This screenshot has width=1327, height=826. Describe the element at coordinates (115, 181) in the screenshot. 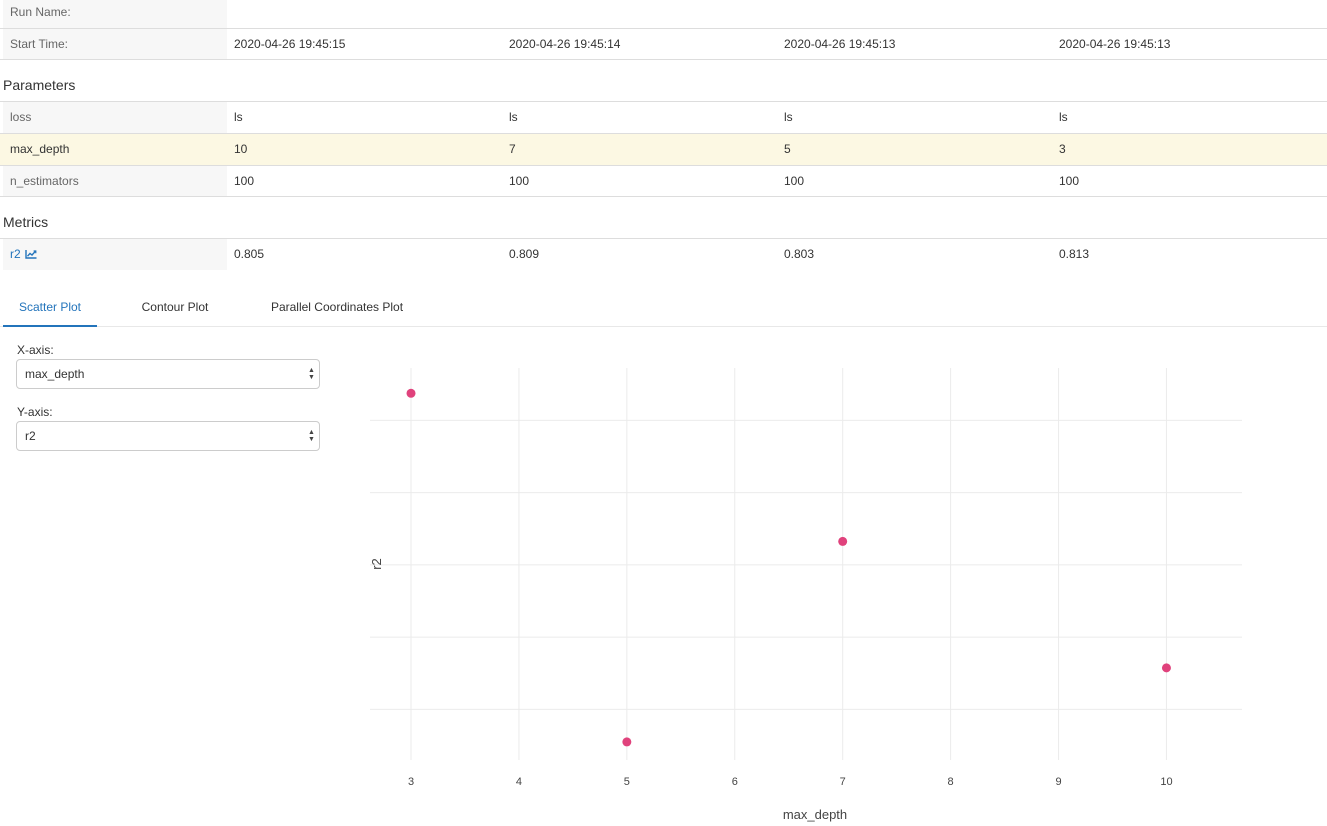

I see `param-label: n_estimators` at that location.